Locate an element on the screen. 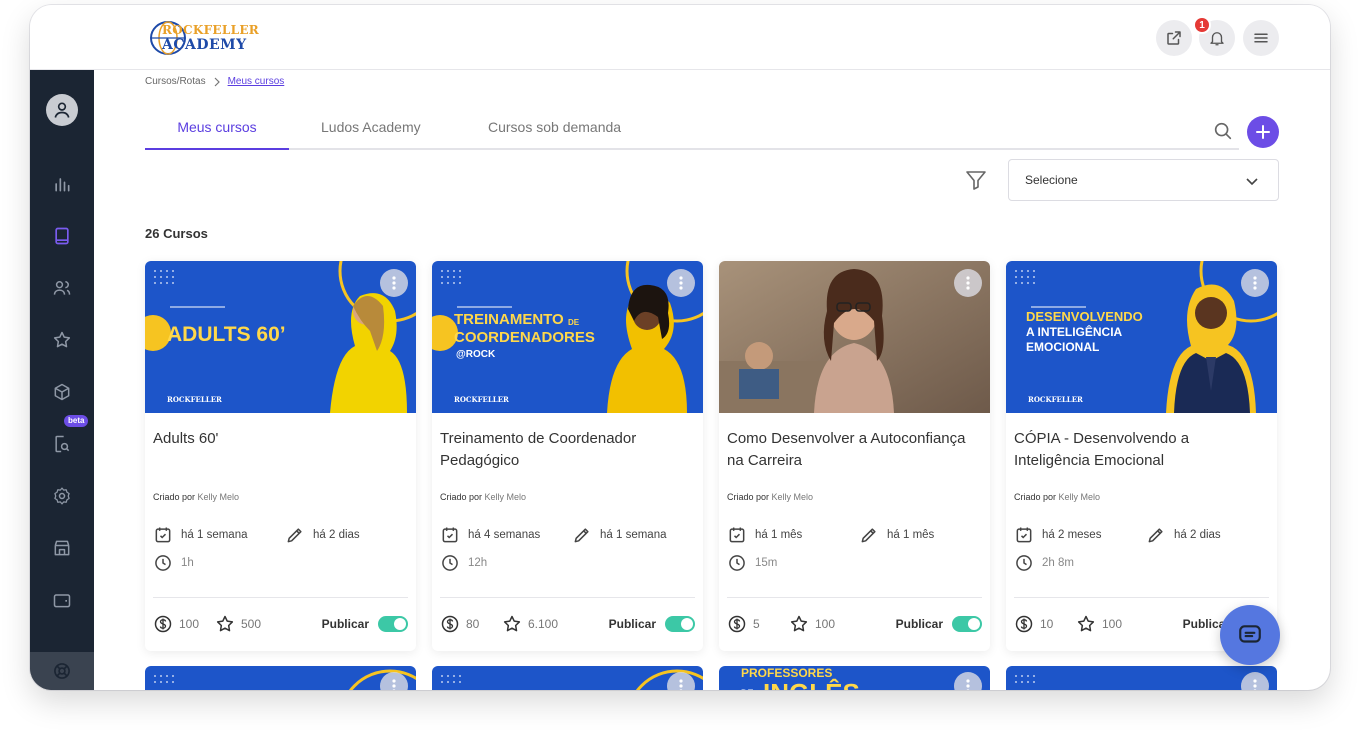 This screenshot has height=745, width=1360. created-ago: há 4 semanas is located at coordinates (504, 535).